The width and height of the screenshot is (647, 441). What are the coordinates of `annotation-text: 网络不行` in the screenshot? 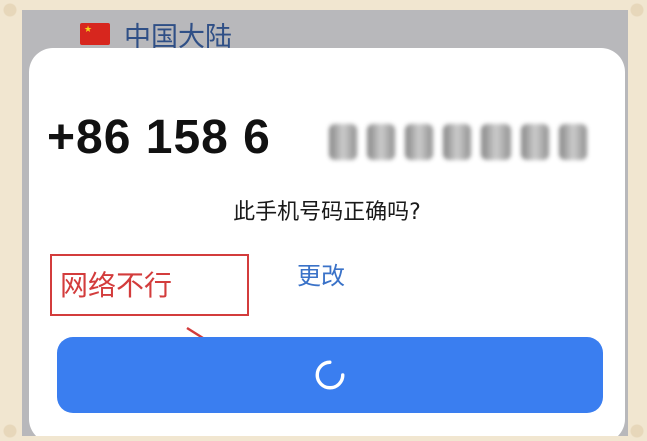 It's located at (116, 285).